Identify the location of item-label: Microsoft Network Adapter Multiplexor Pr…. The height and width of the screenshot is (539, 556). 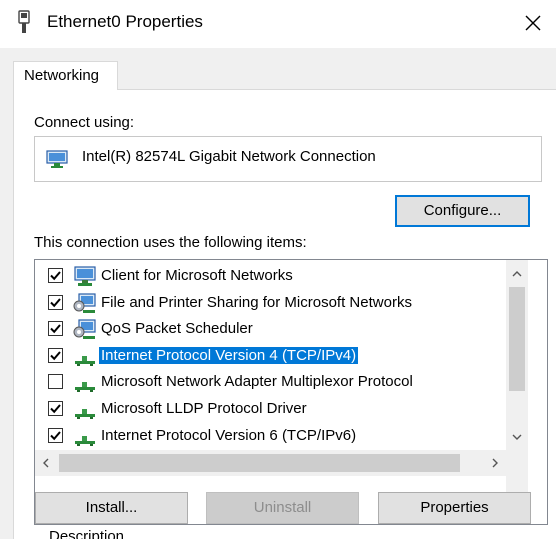
(257, 382).